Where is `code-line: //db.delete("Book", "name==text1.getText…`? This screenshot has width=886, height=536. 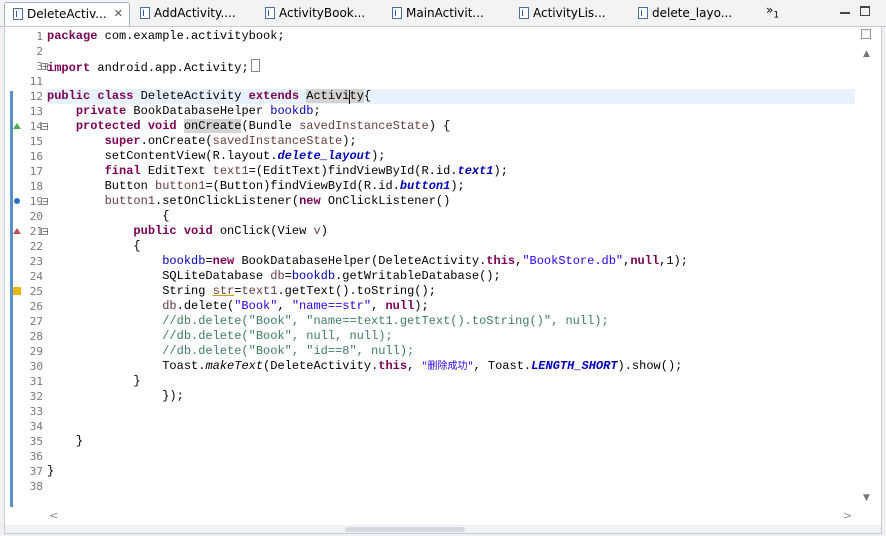 code-line: //db.delete("Book", "name==text1.getText… is located at coordinates (385, 321).